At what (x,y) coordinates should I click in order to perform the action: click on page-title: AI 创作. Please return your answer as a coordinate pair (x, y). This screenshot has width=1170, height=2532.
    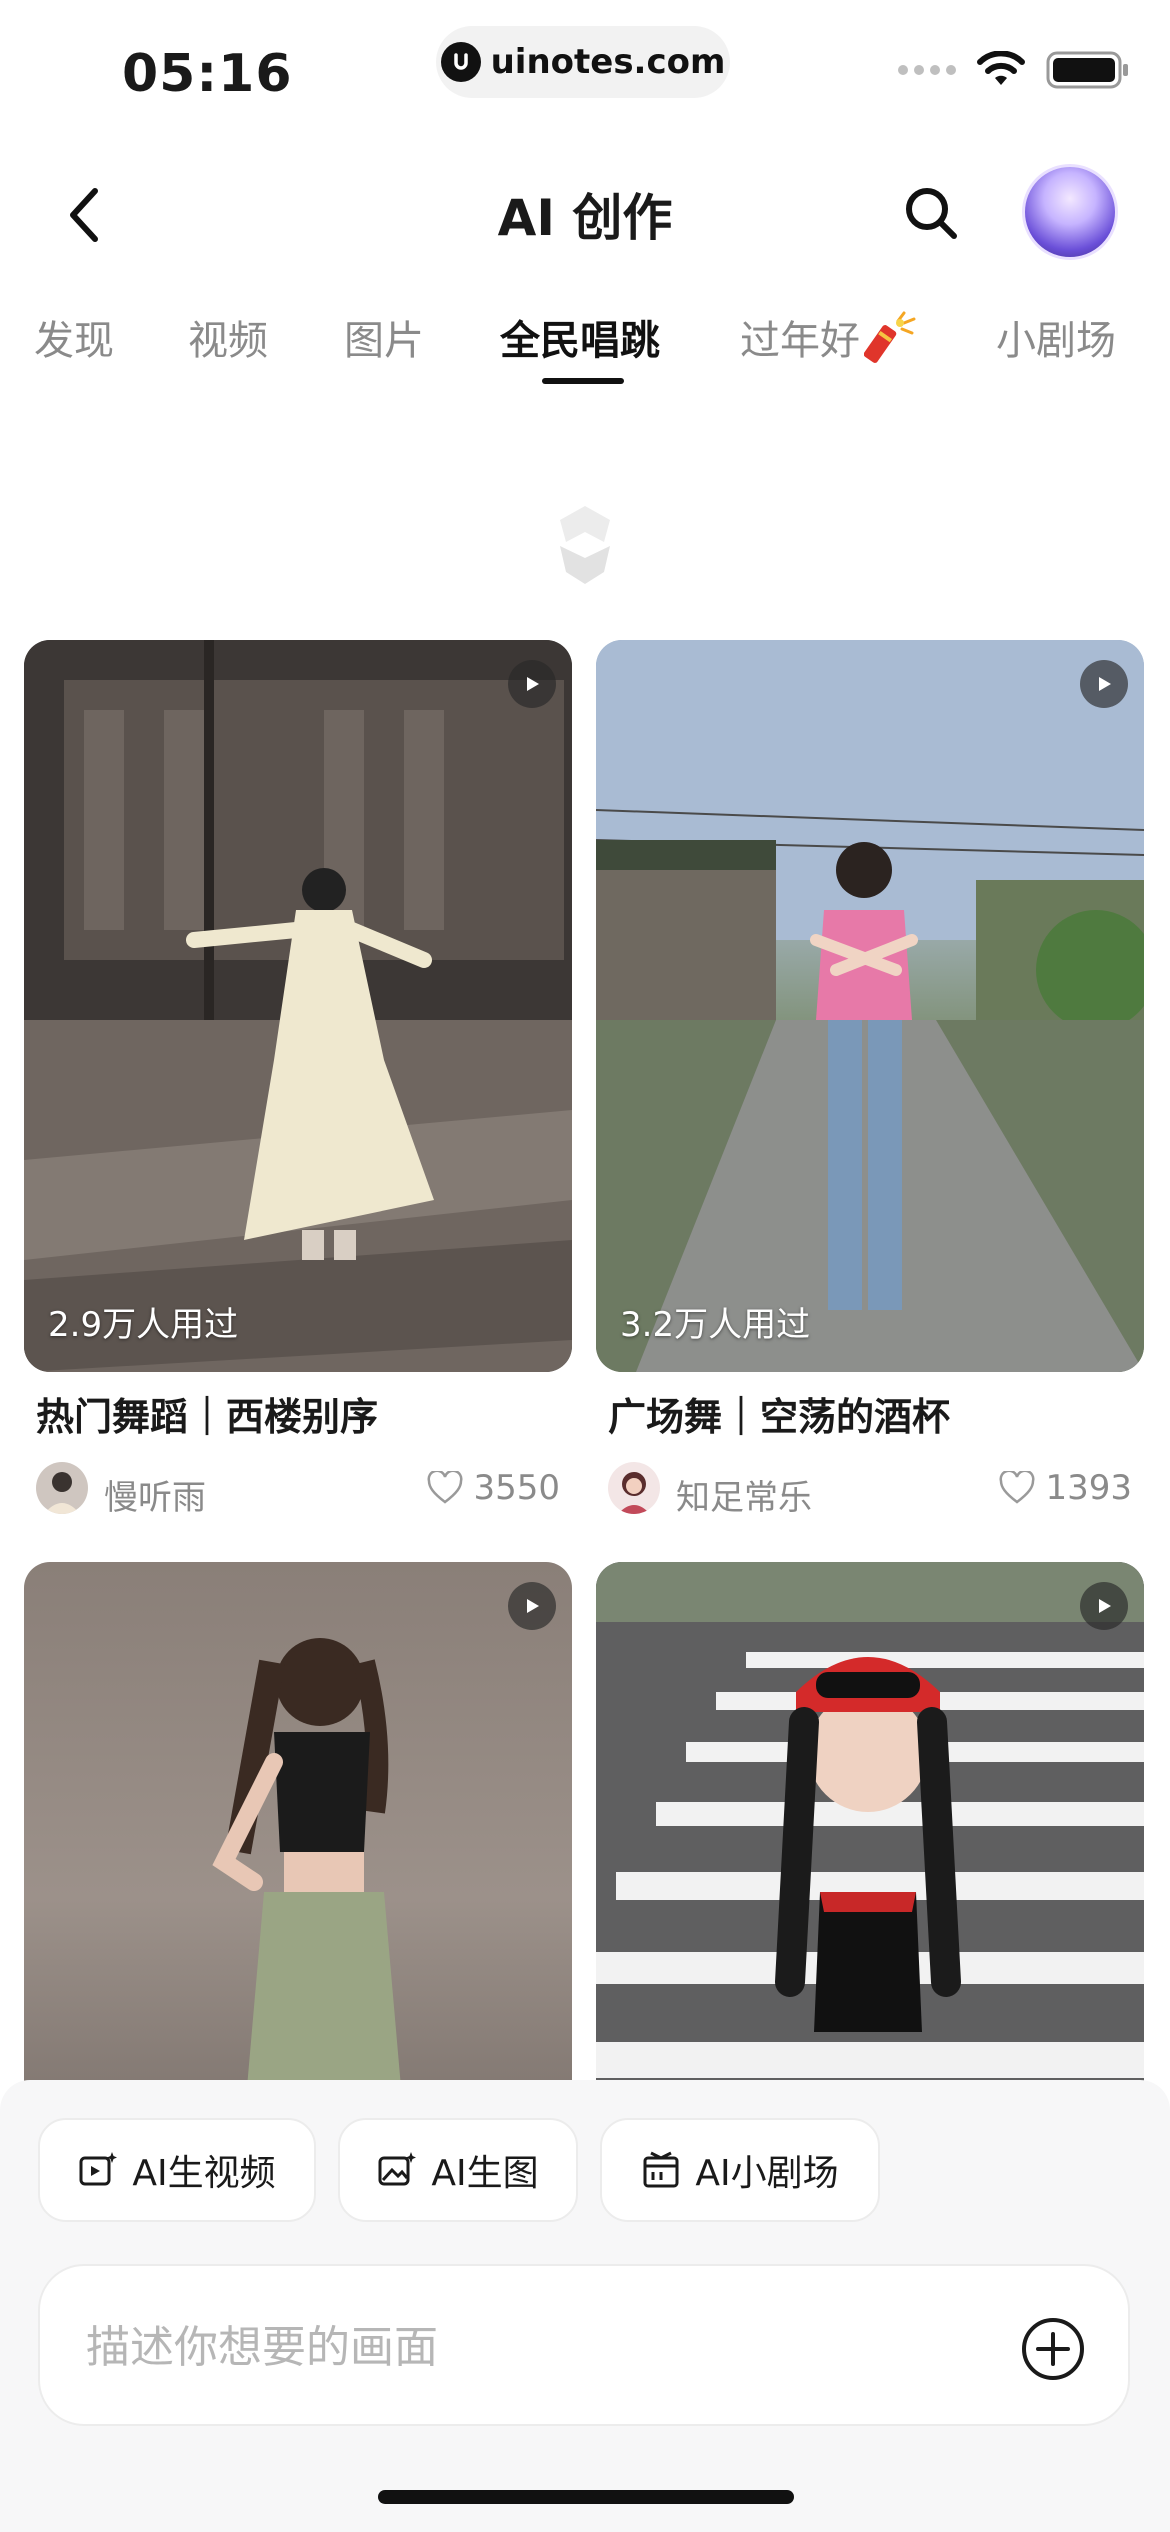
    Looking at the image, I should click on (585, 218).